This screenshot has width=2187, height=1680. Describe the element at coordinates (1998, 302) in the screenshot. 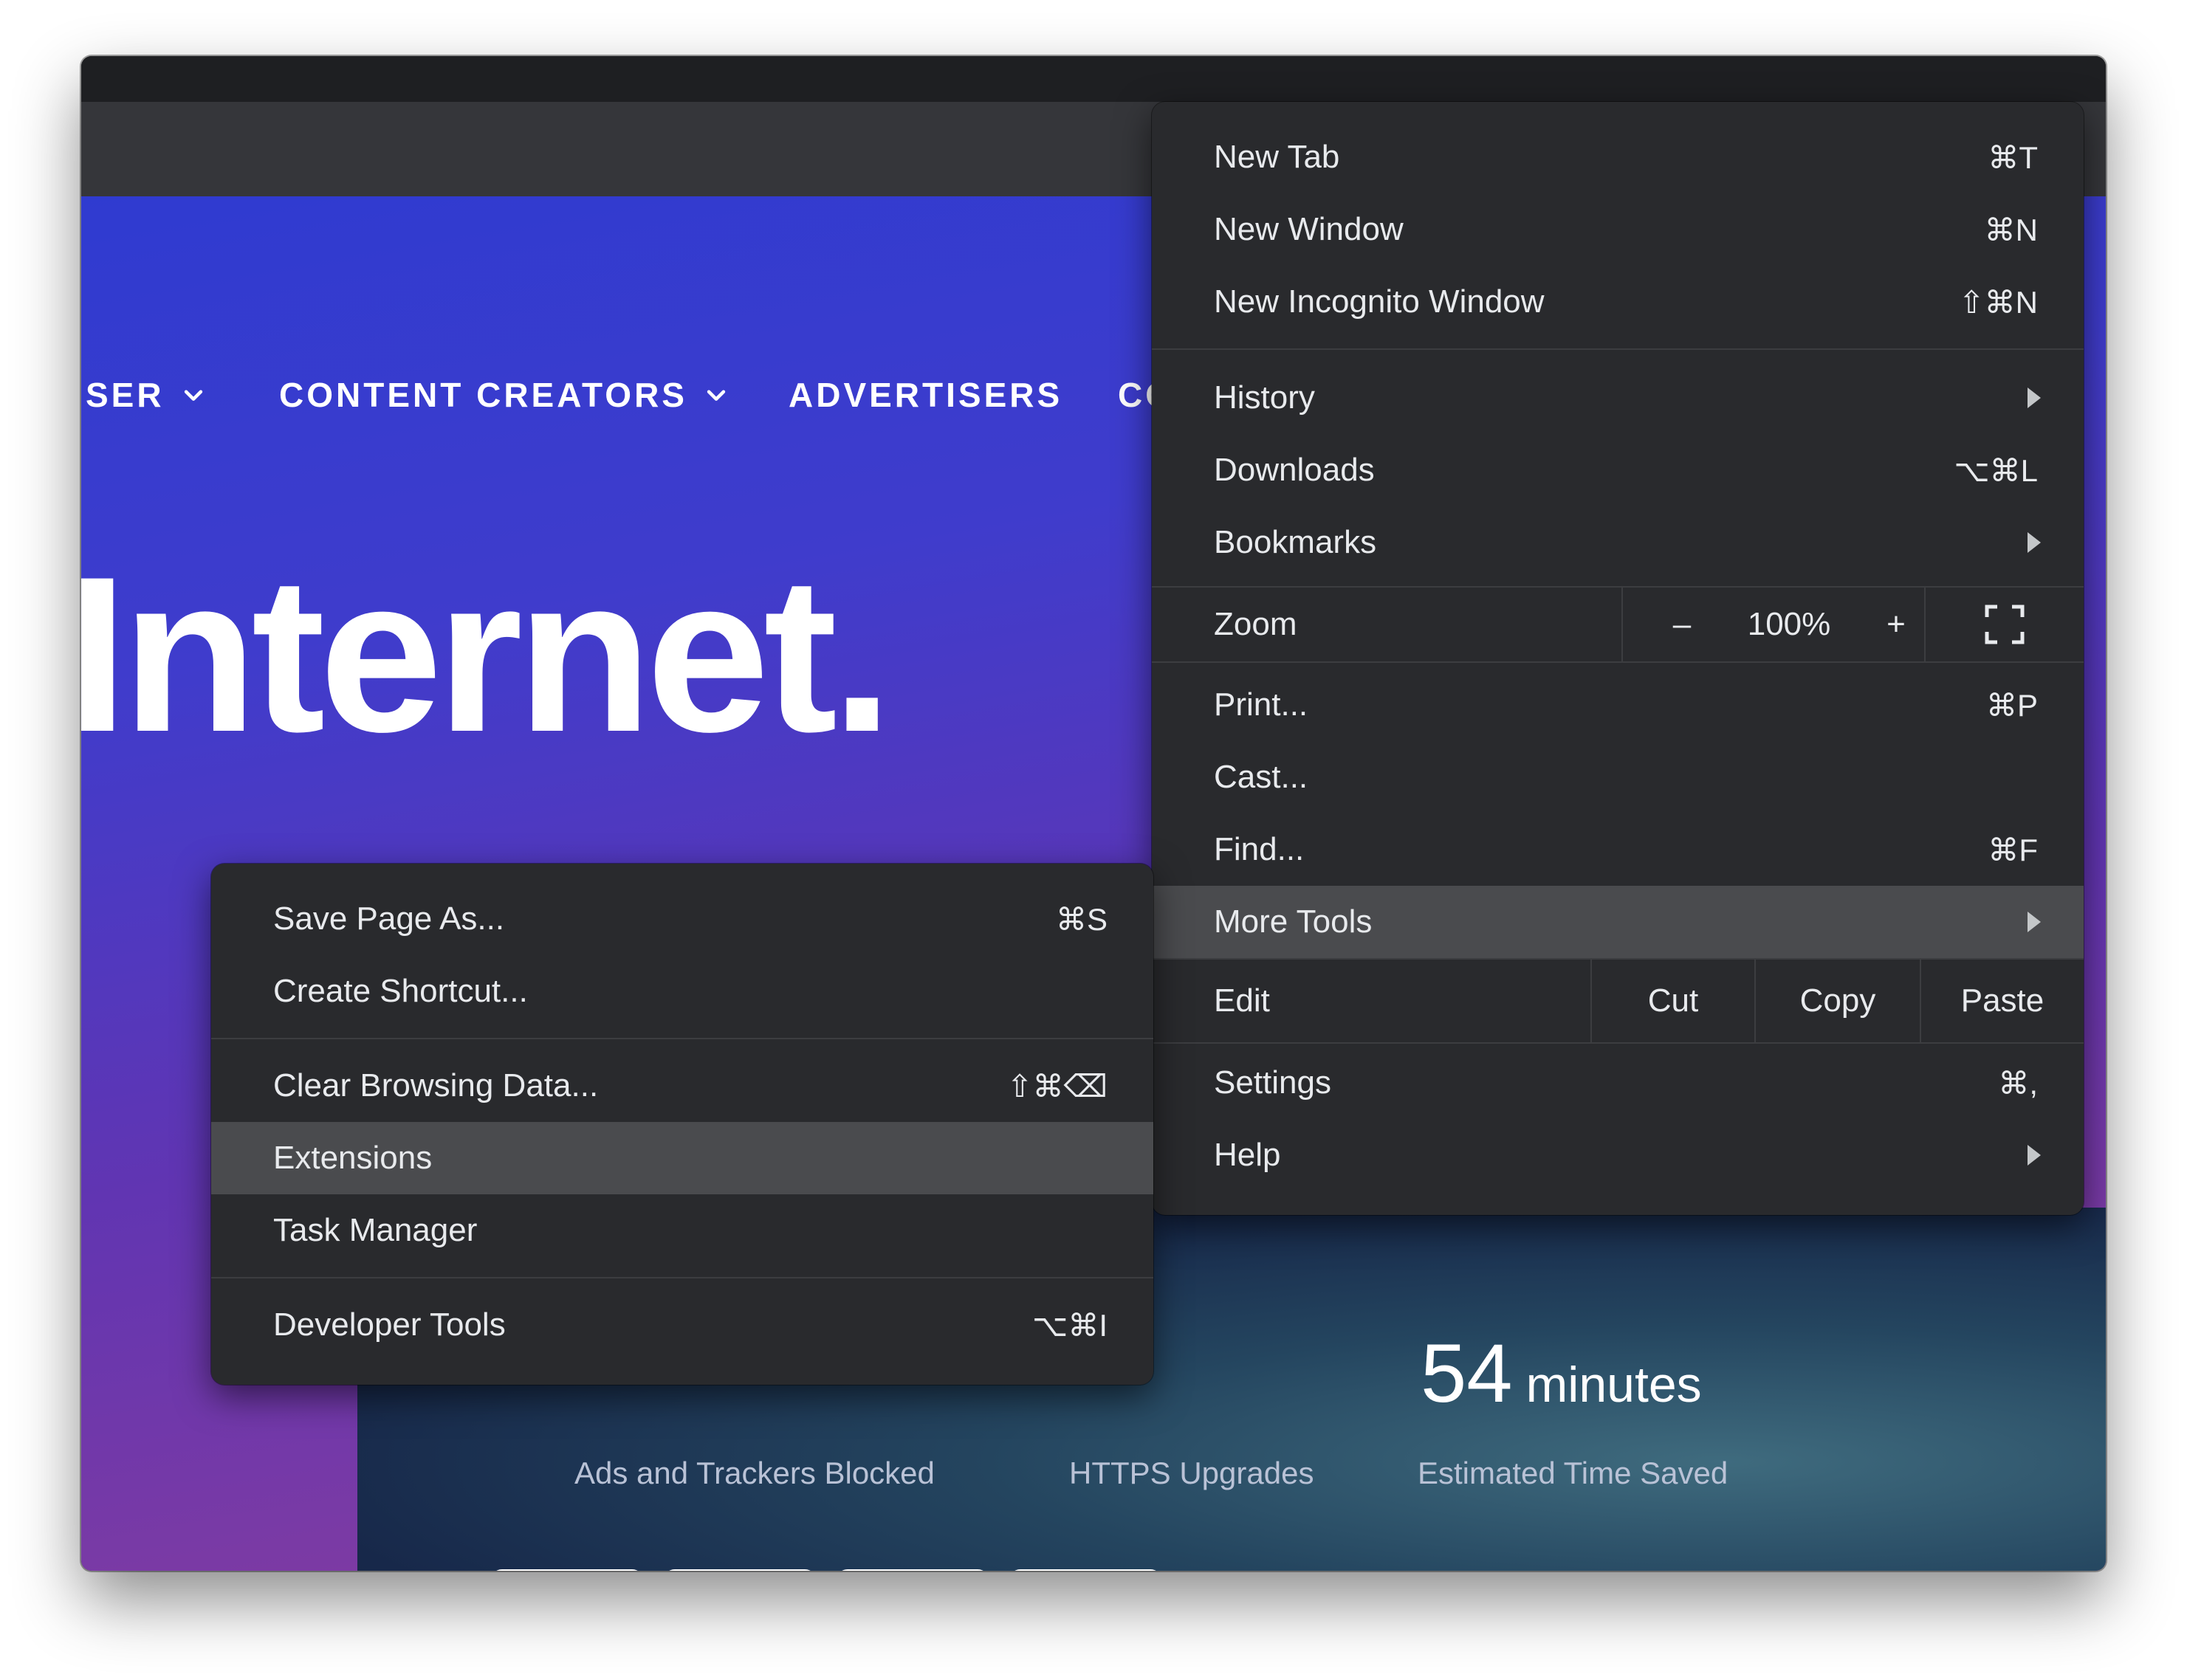

I see `shortcut-label: ⇧⌘N` at that location.